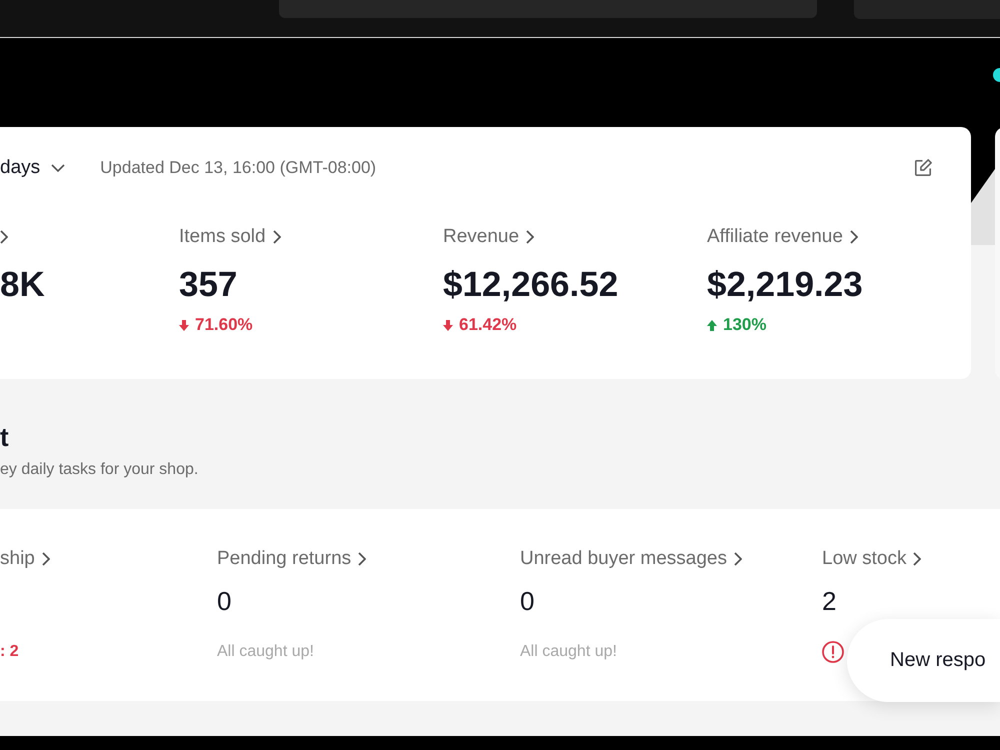 The height and width of the screenshot is (750, 1000). Describe the element at coordinates (631, 559) in the screenshot. I see `task-link: Unread buyer messages` at that location.